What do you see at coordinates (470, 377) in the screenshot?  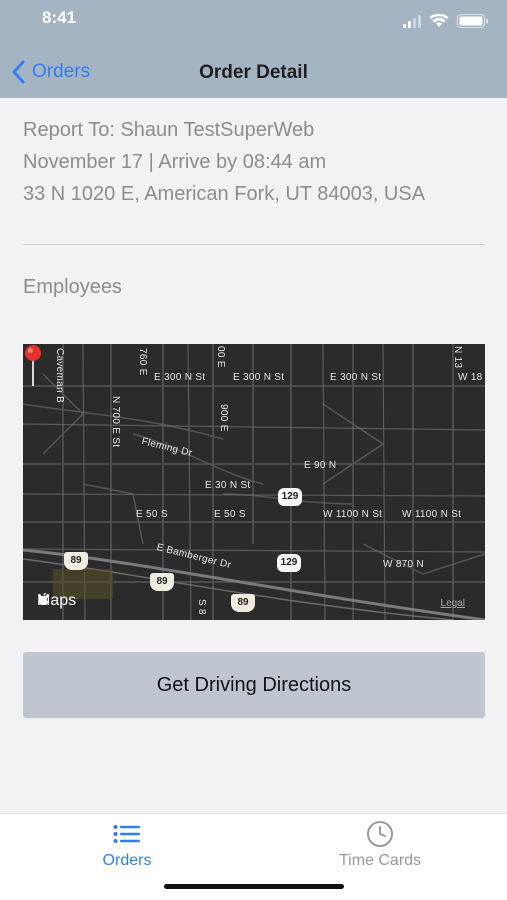 I see `map-street-label: W 18` at bounding box center [470, 377].